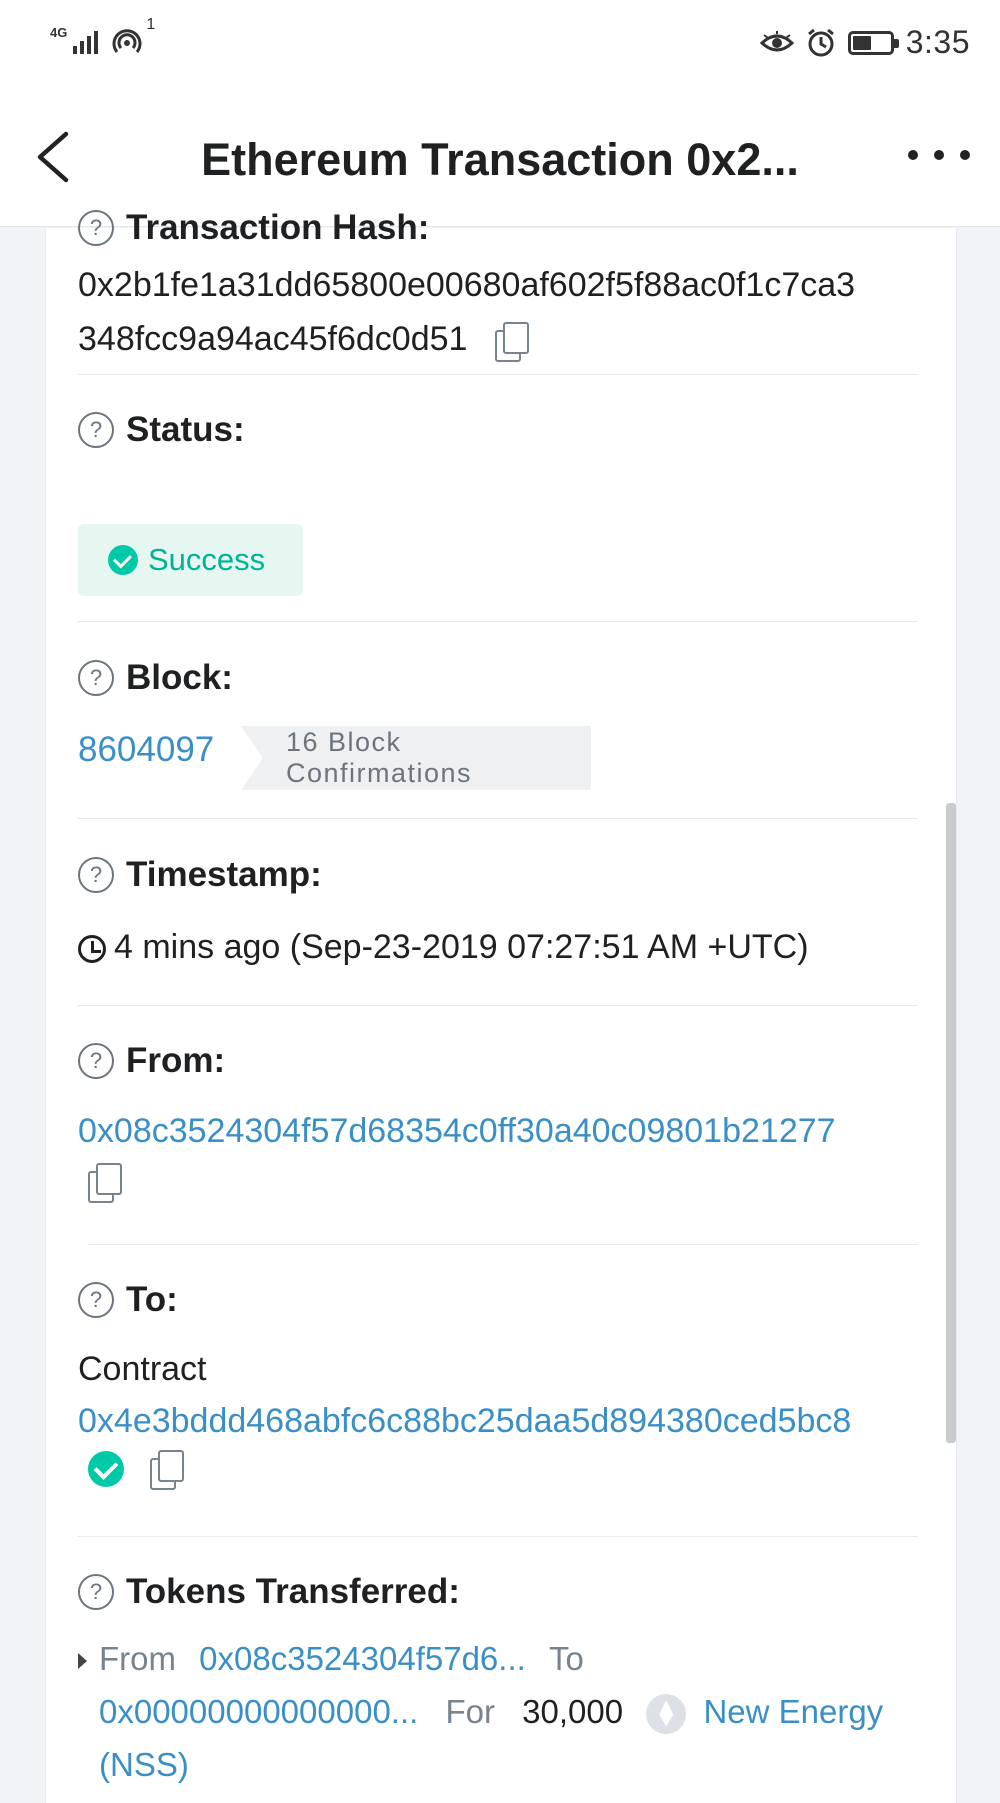 The image size is (1000, 1803). I want to click on tokens-label-row: ? Tokens Transferred:, so click(269, 1592).